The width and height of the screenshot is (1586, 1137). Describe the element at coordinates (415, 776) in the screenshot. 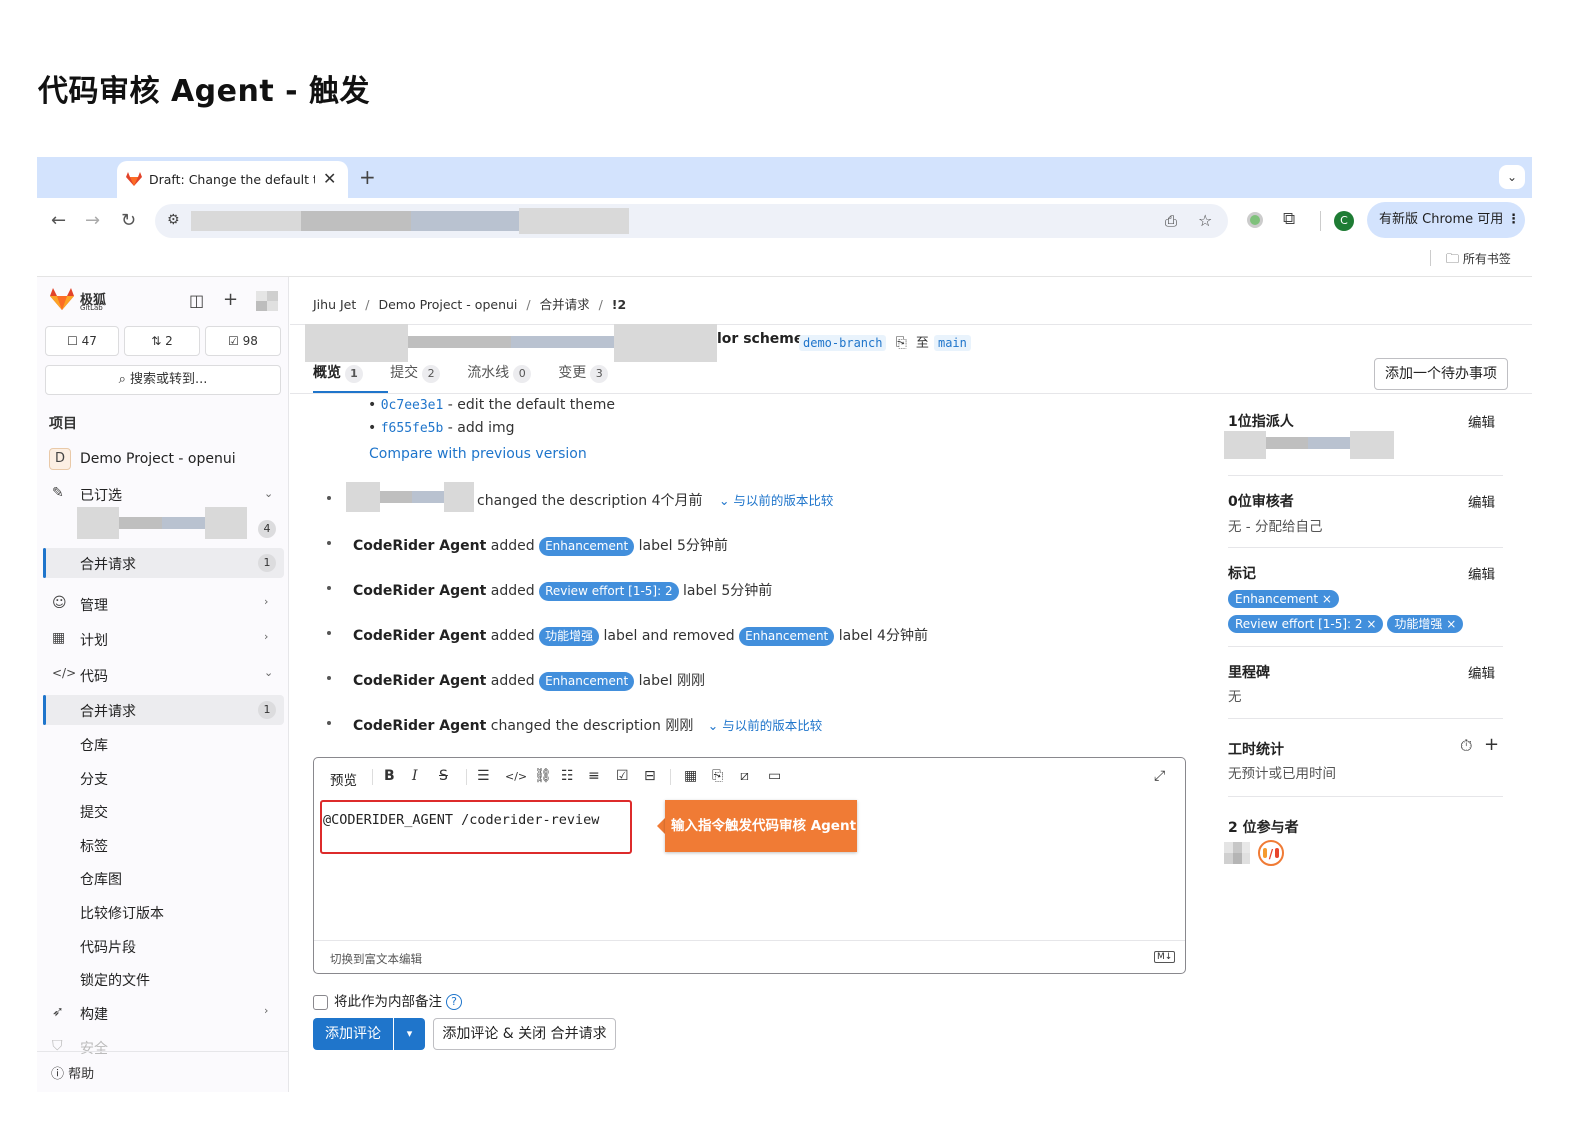

I see `italic-icon: I` at that location.